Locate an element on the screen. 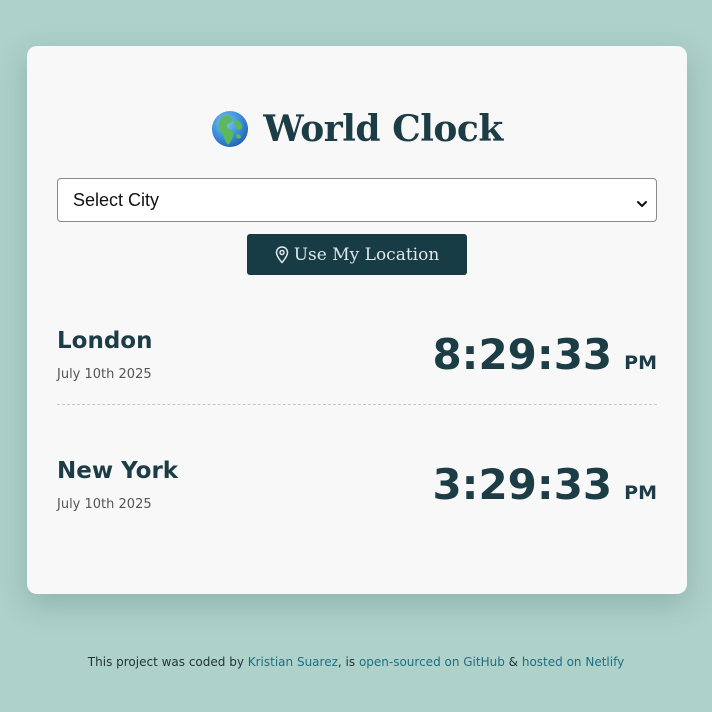  city-row-london: London July 10th 2025 8:29:33 PM is located at coordinates (357, 359).